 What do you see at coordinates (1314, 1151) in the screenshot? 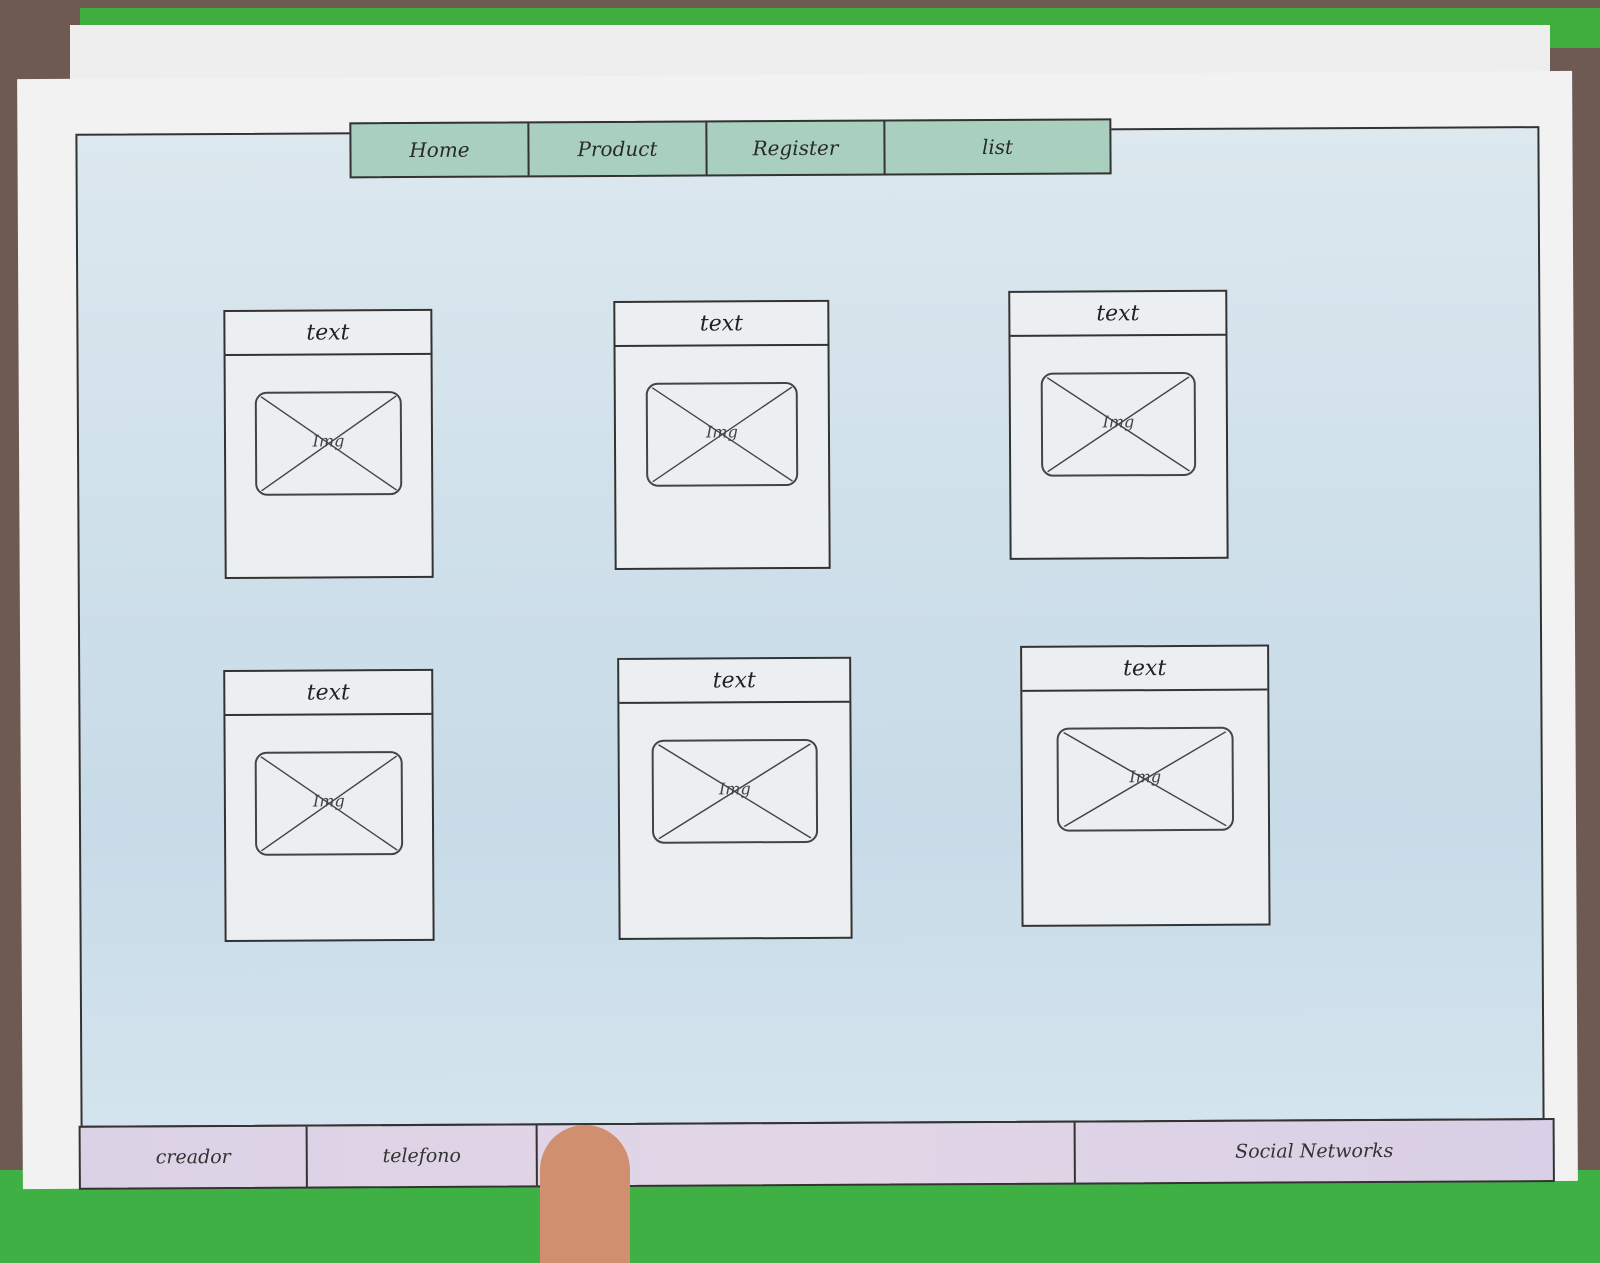
I see `footer-social-networks: Social Networks` at bounding box center [1314, 1151].